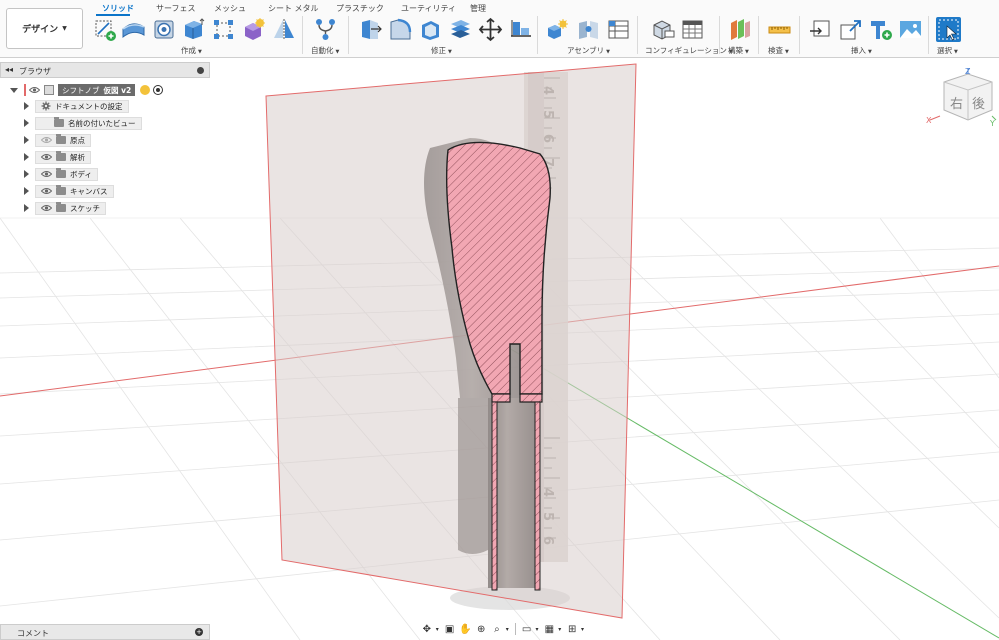  Describe the element at coordinates (193, 29) in the screenshot. I see `box-icon` at that location.